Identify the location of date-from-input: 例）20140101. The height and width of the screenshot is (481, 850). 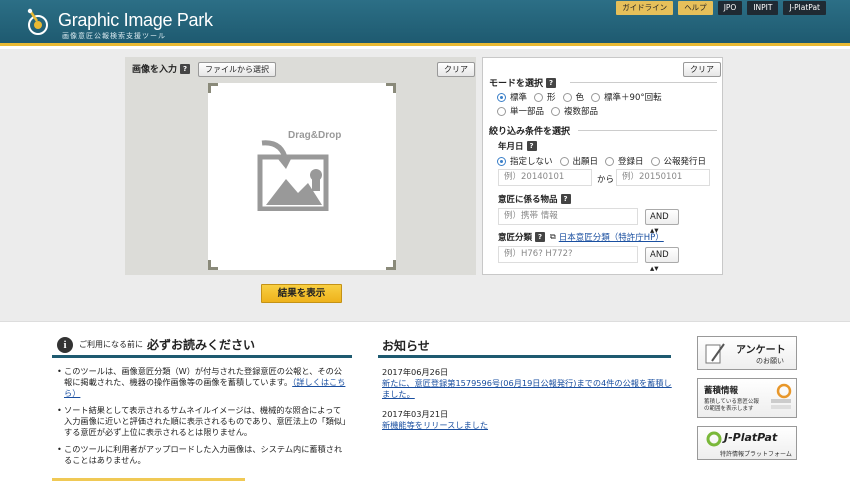
(545, 177).